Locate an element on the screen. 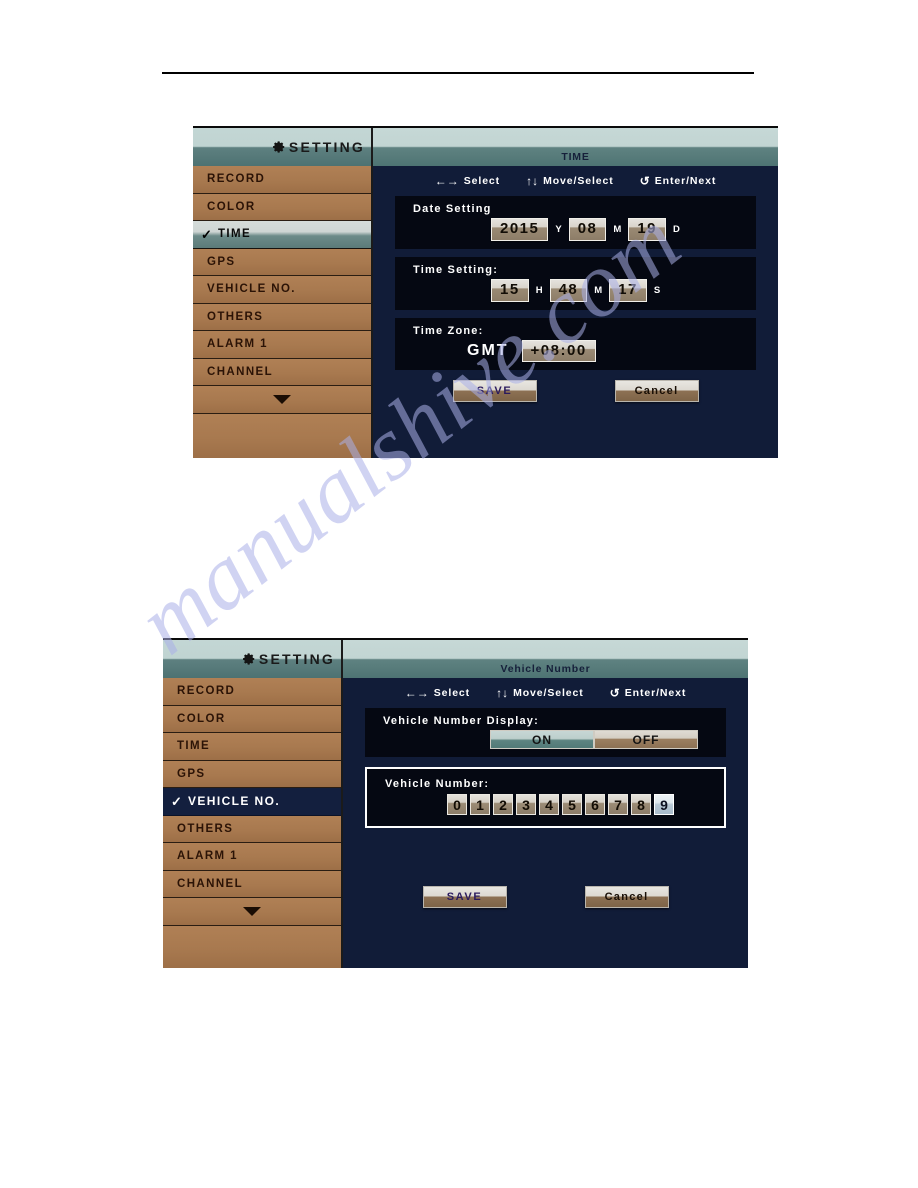  digit-8: 8 is located at coordinates (641, 804).